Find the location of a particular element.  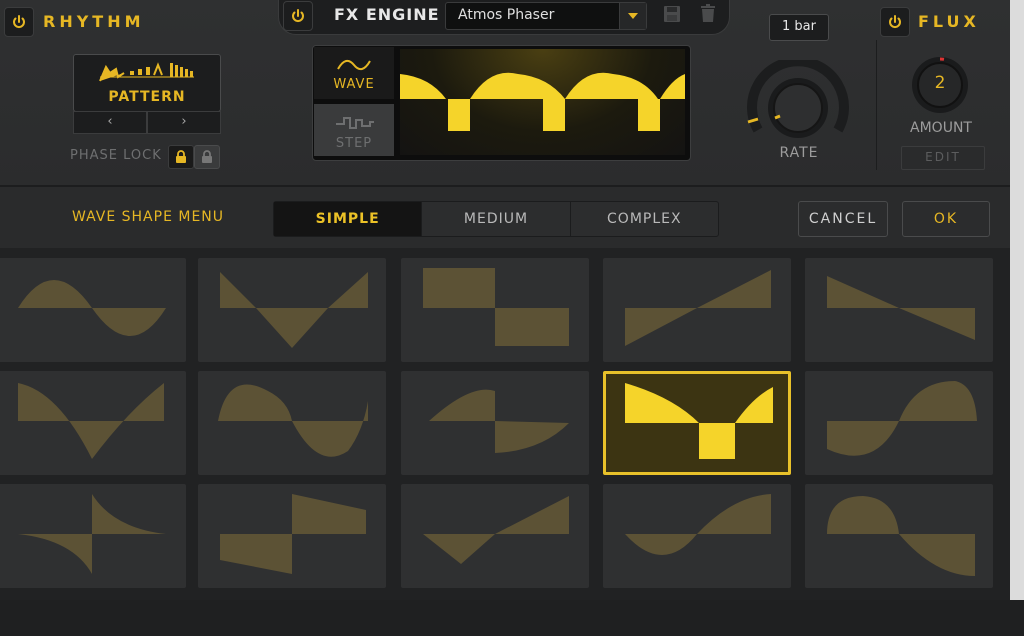

wave-shape-v-ramp is located at coordinates (495, 536).